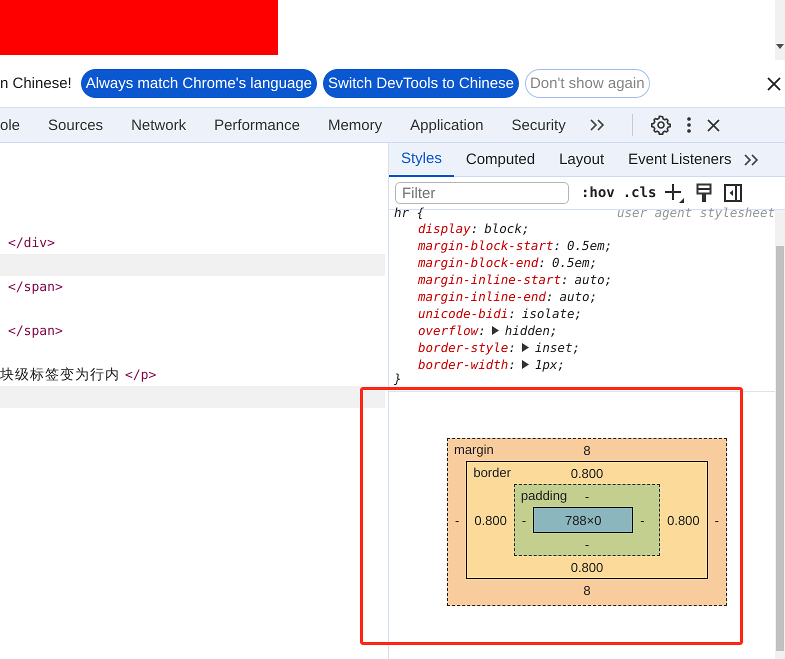 The image size is (785, 659). I want to click on content-box: 788×0, so click(583, 520).